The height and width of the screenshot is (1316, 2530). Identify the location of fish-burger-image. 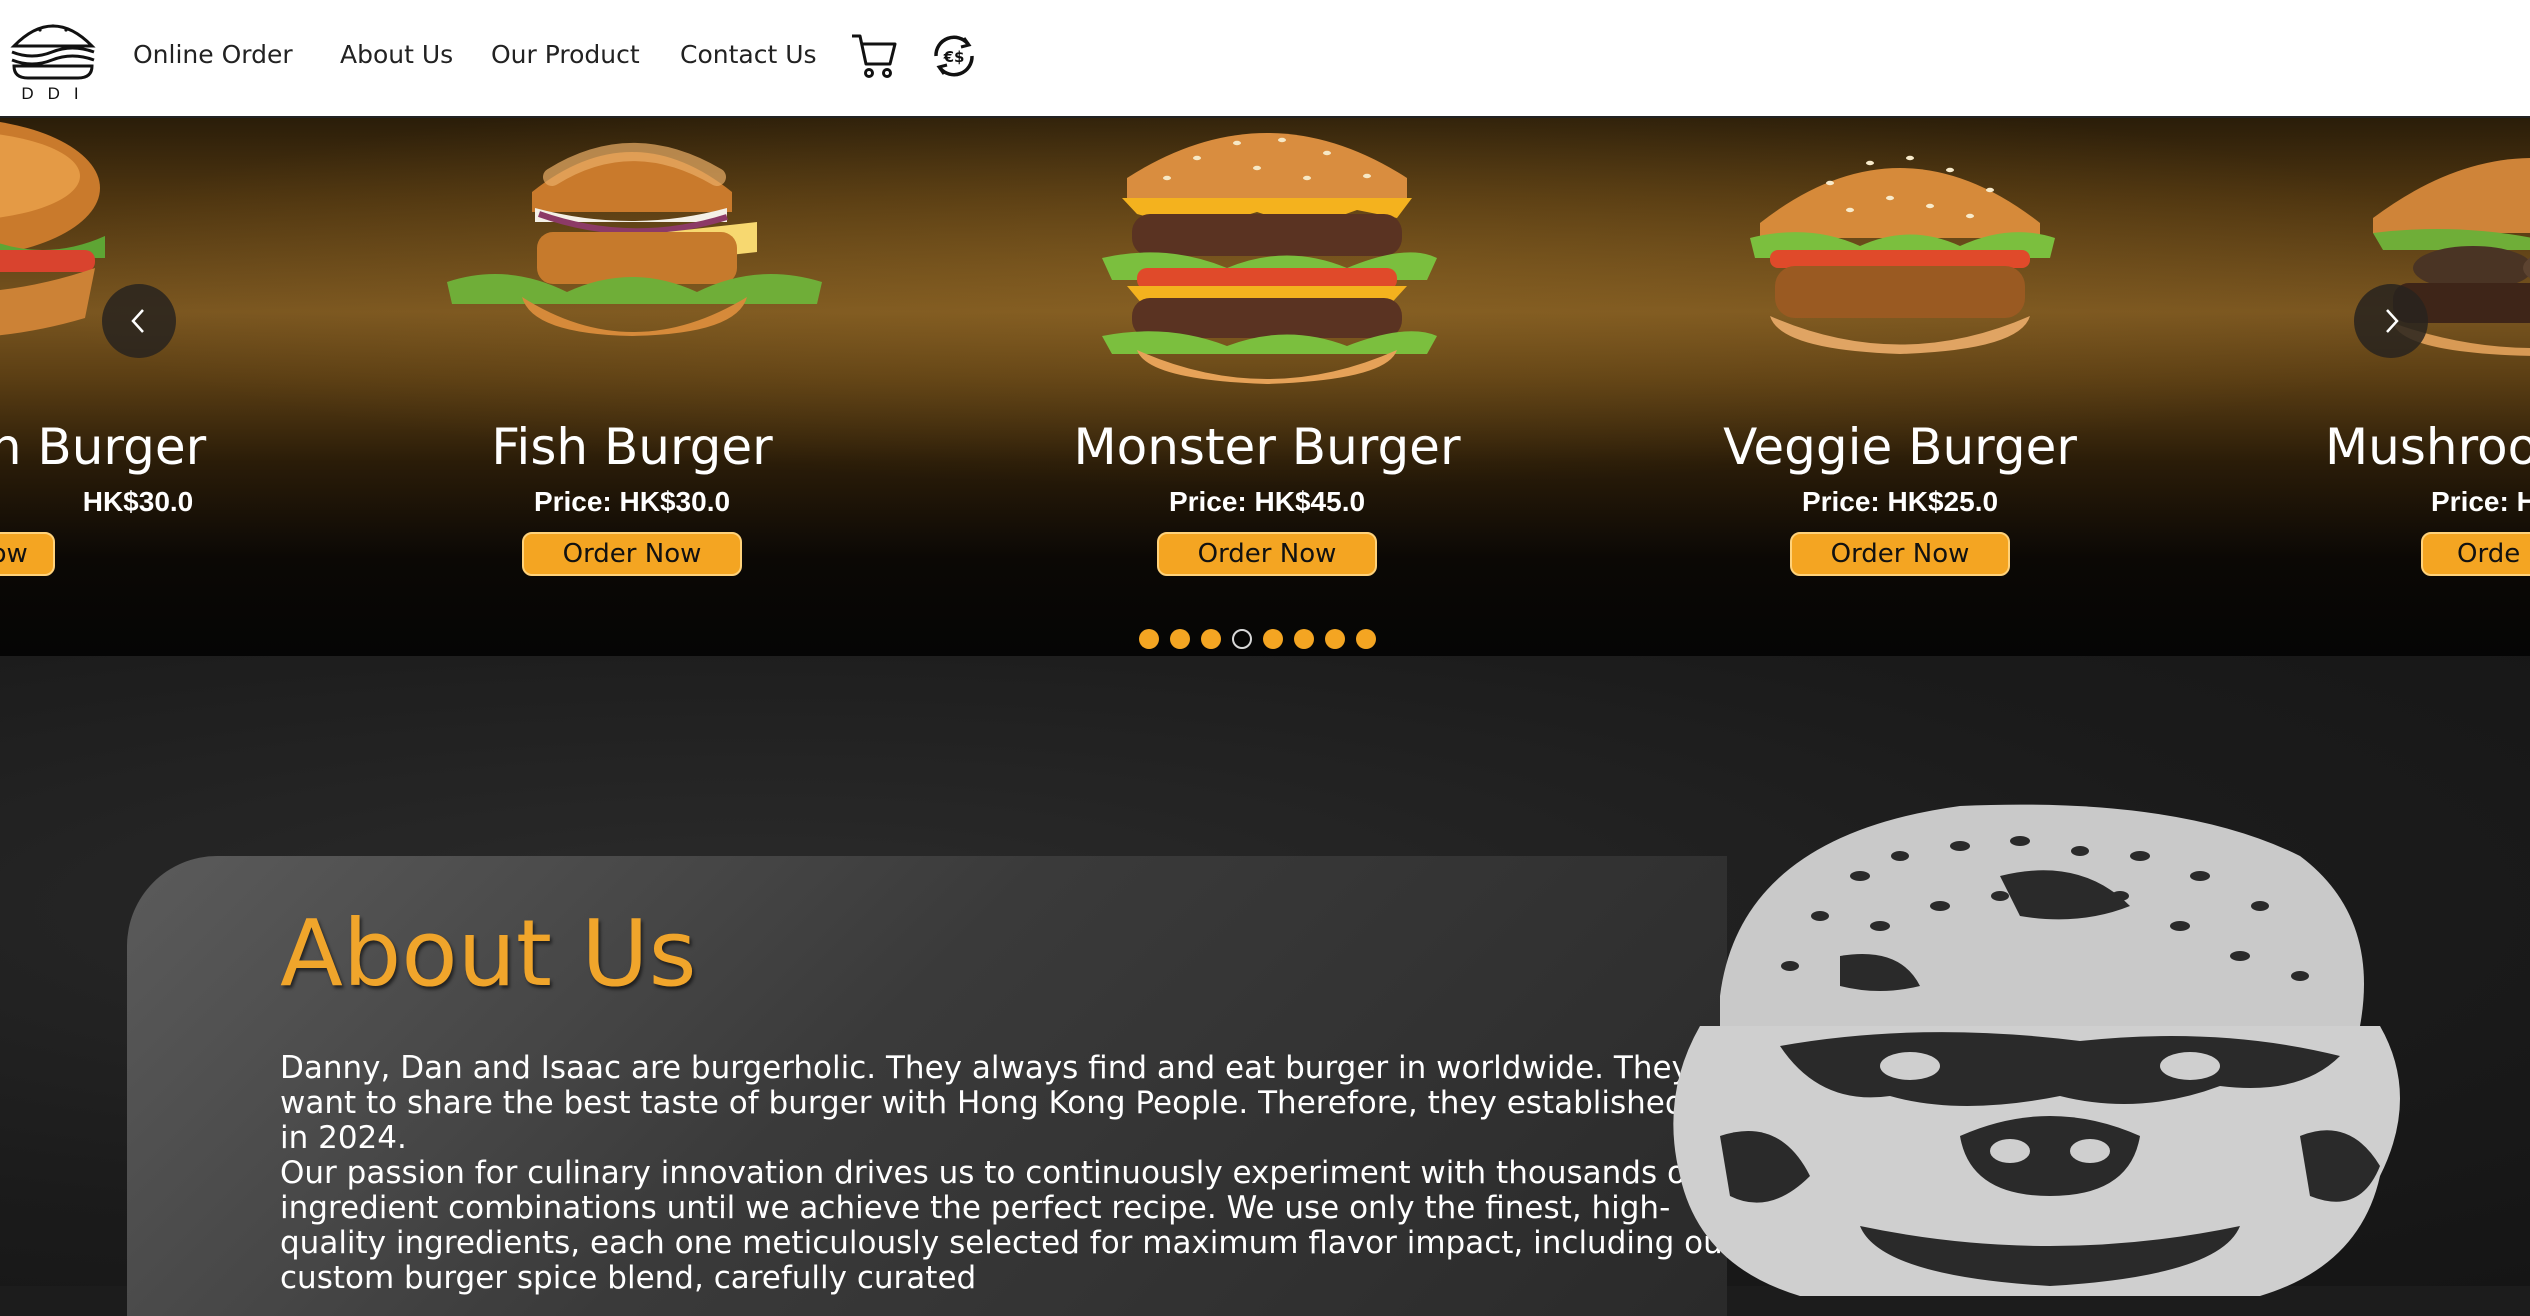
(634, 239).